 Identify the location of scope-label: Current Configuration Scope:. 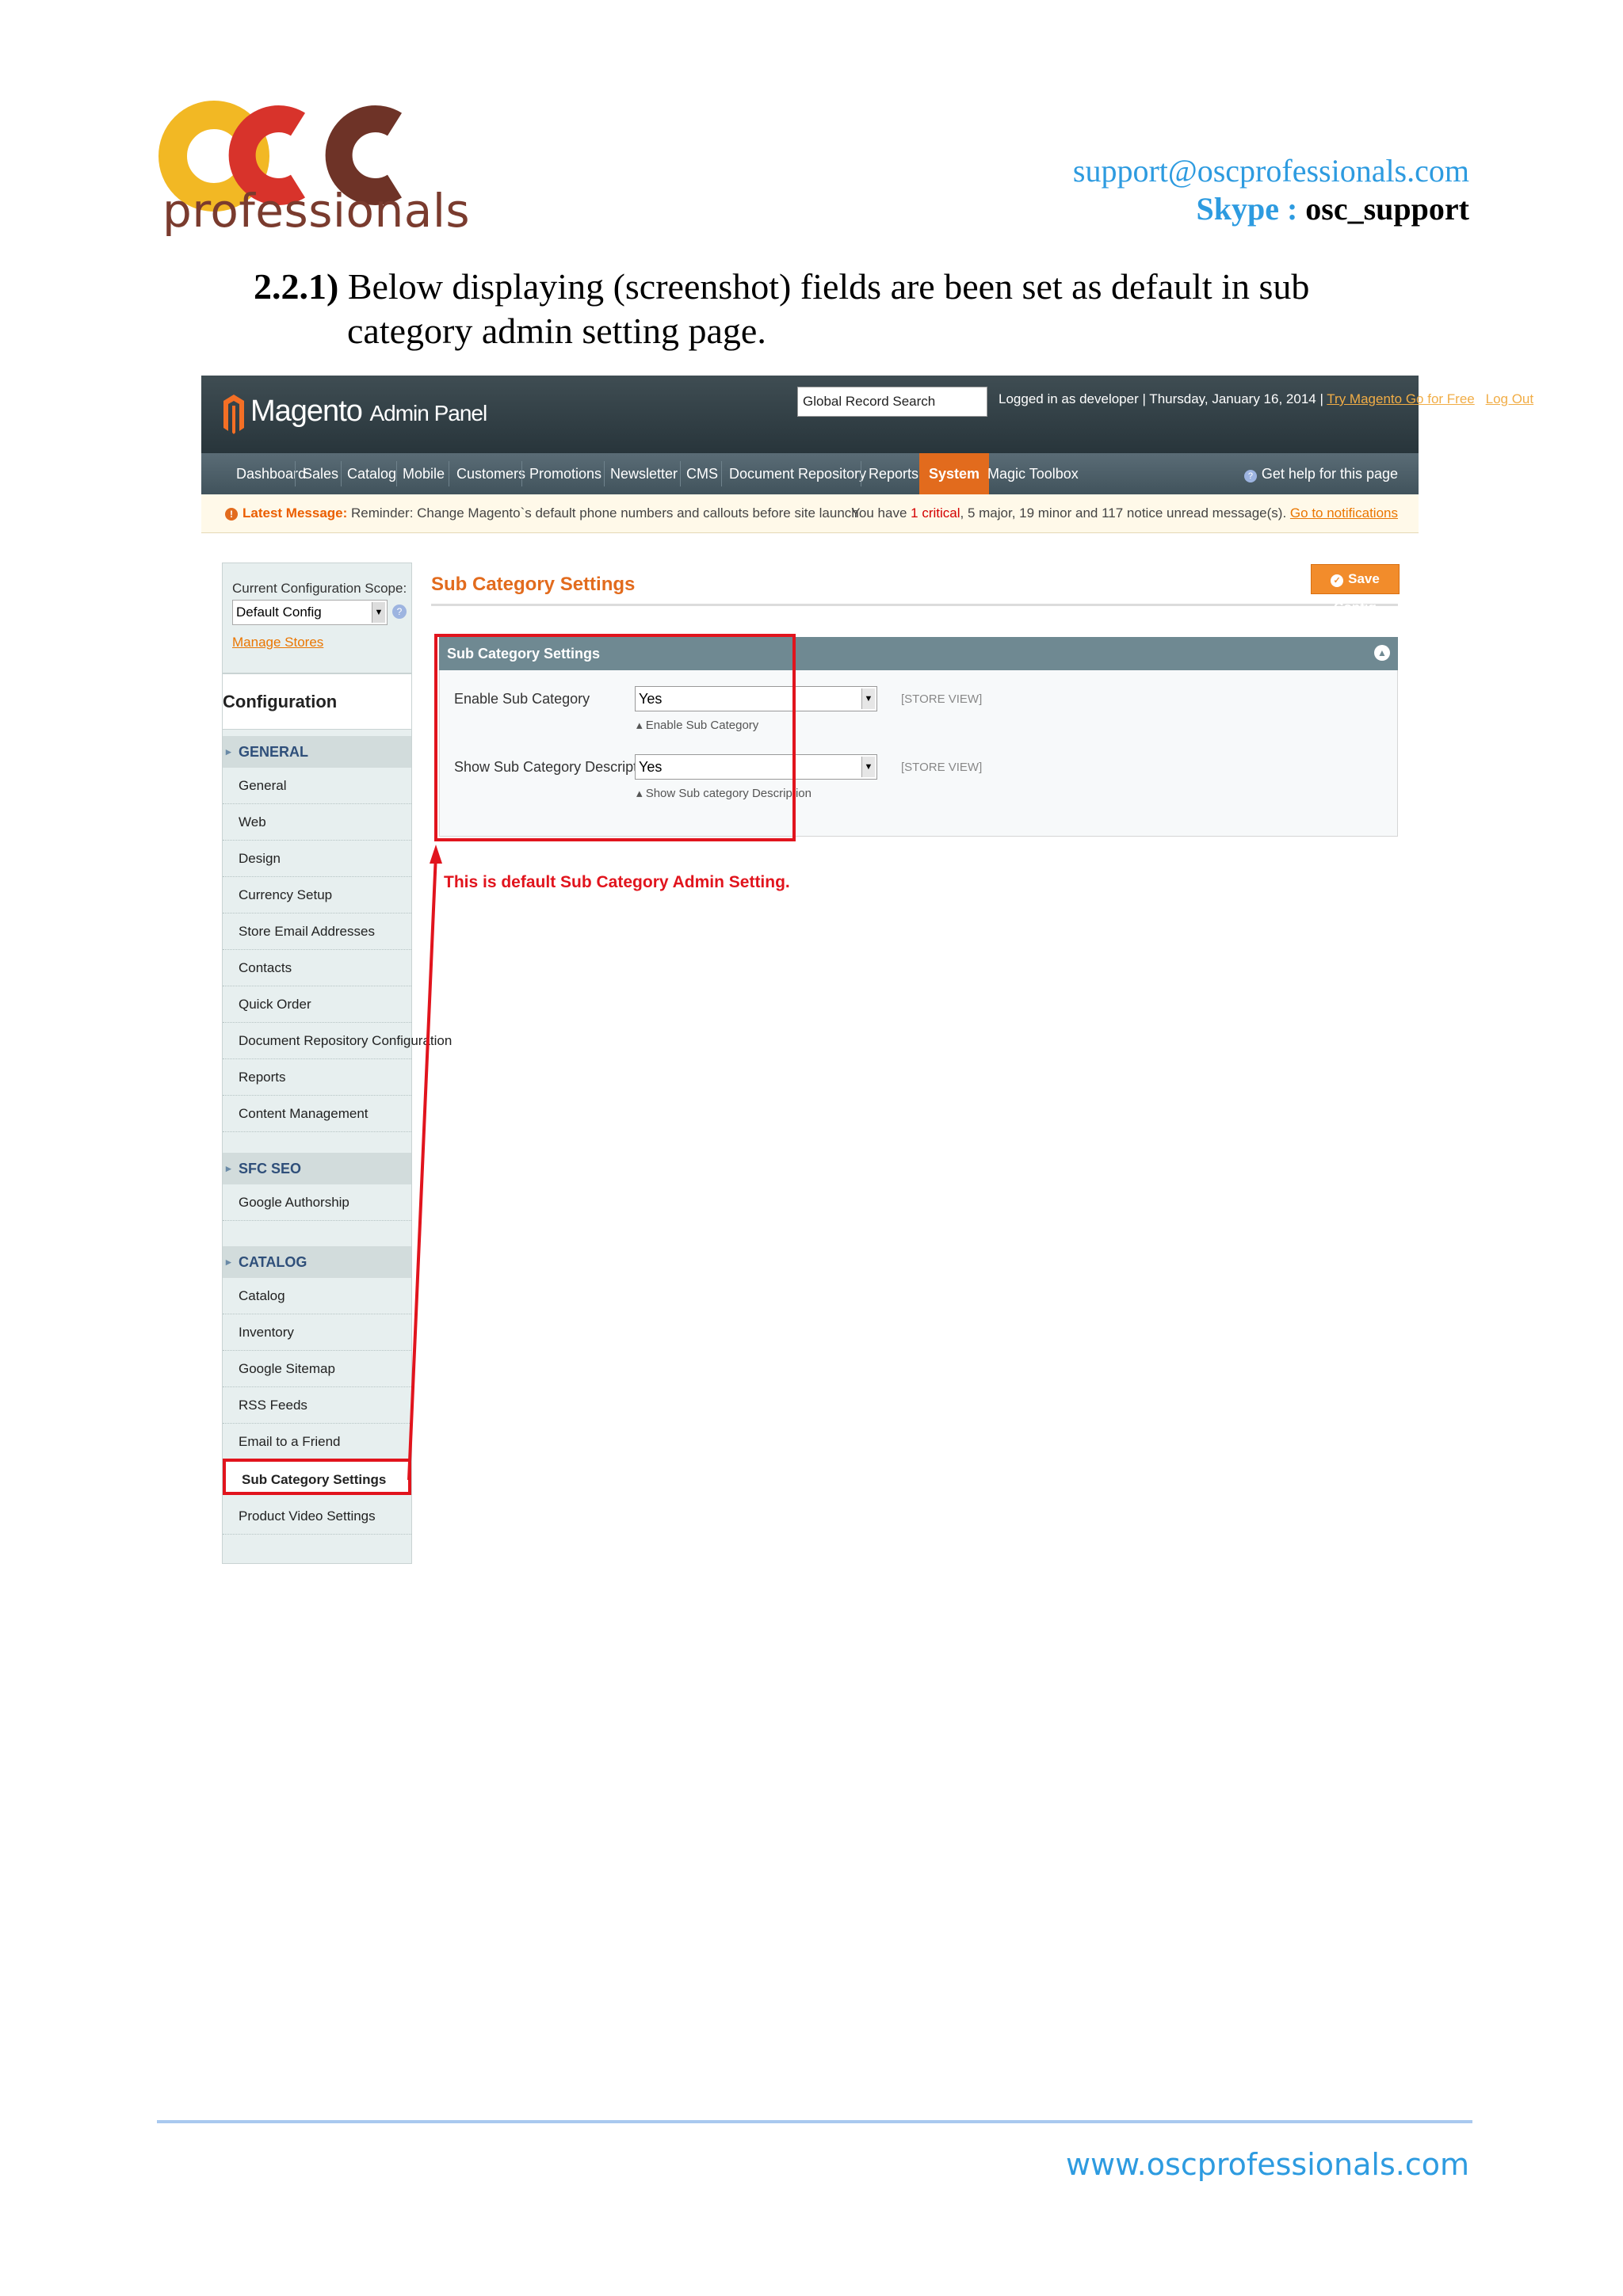
(320, 588).